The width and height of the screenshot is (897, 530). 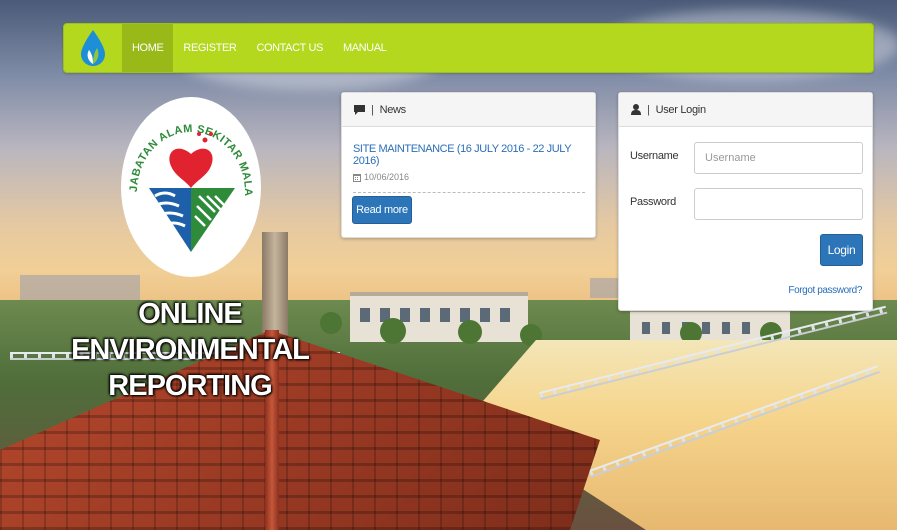 I want to click on brand-logo, so click(x=93, y=48).